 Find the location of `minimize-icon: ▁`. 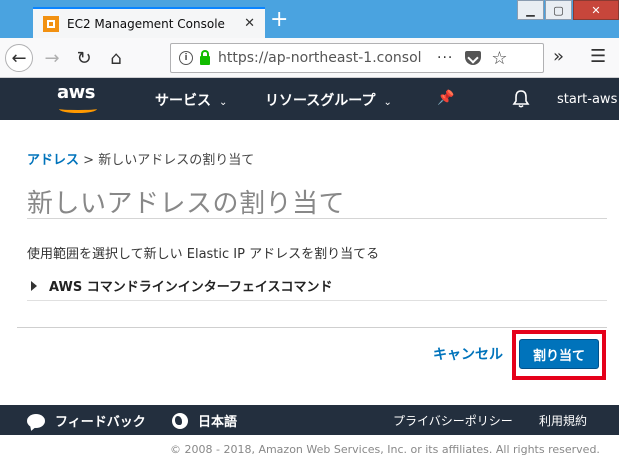

minimize-icon: ▁ is located at coordinates (530, 10).